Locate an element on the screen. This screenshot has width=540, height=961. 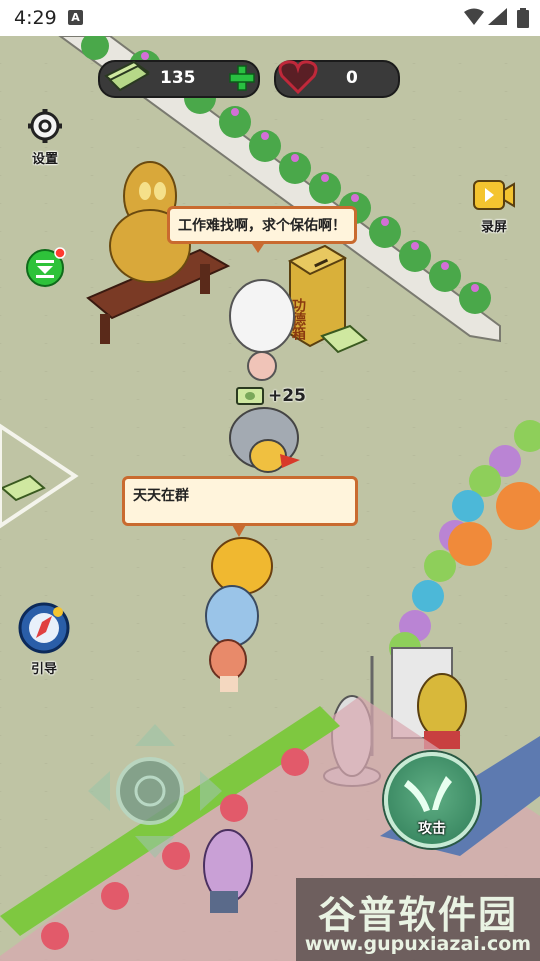
guide-label: 引导 is located at coordinates (43, 669).